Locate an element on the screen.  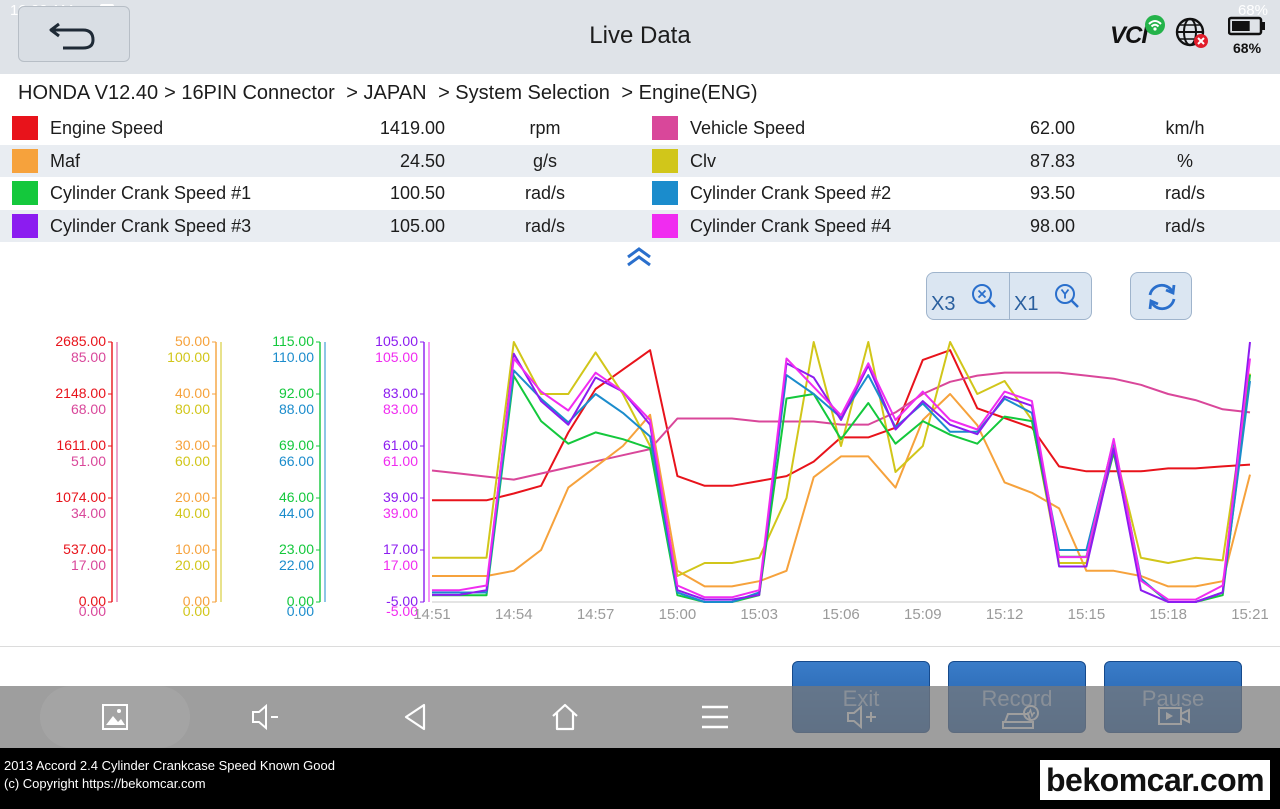
pid-value: 93.50 is located at coordinates (1052, 193).